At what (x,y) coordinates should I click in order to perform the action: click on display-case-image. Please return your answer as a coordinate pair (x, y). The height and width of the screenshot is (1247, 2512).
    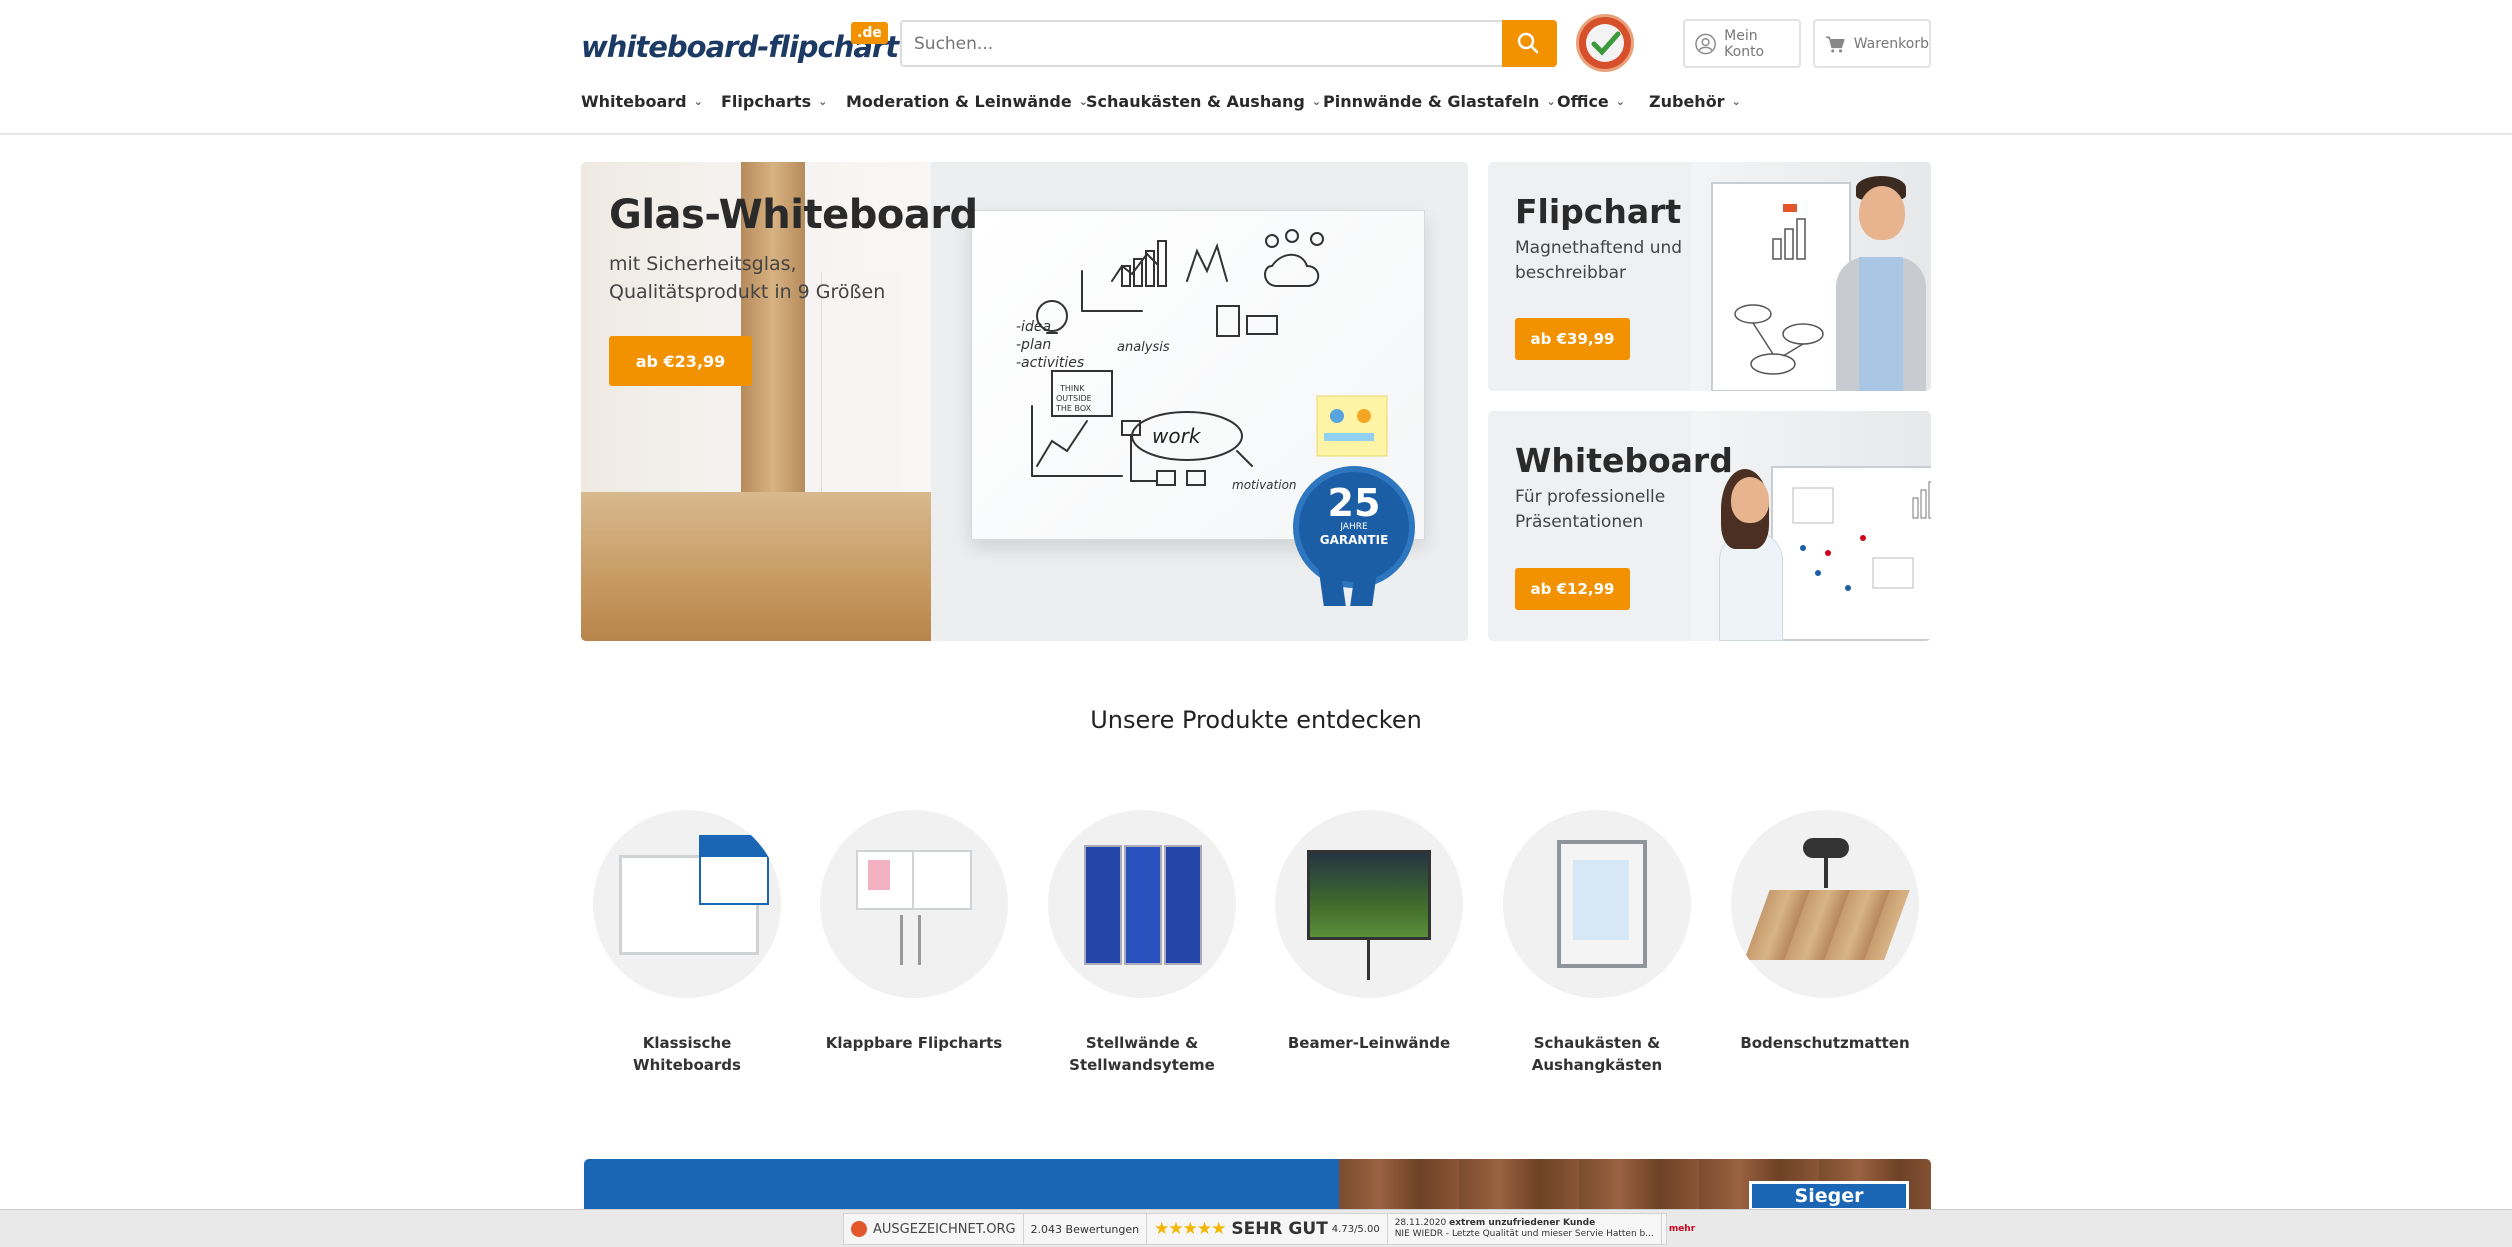
    Looking at the image, I should click on (1597, 904).